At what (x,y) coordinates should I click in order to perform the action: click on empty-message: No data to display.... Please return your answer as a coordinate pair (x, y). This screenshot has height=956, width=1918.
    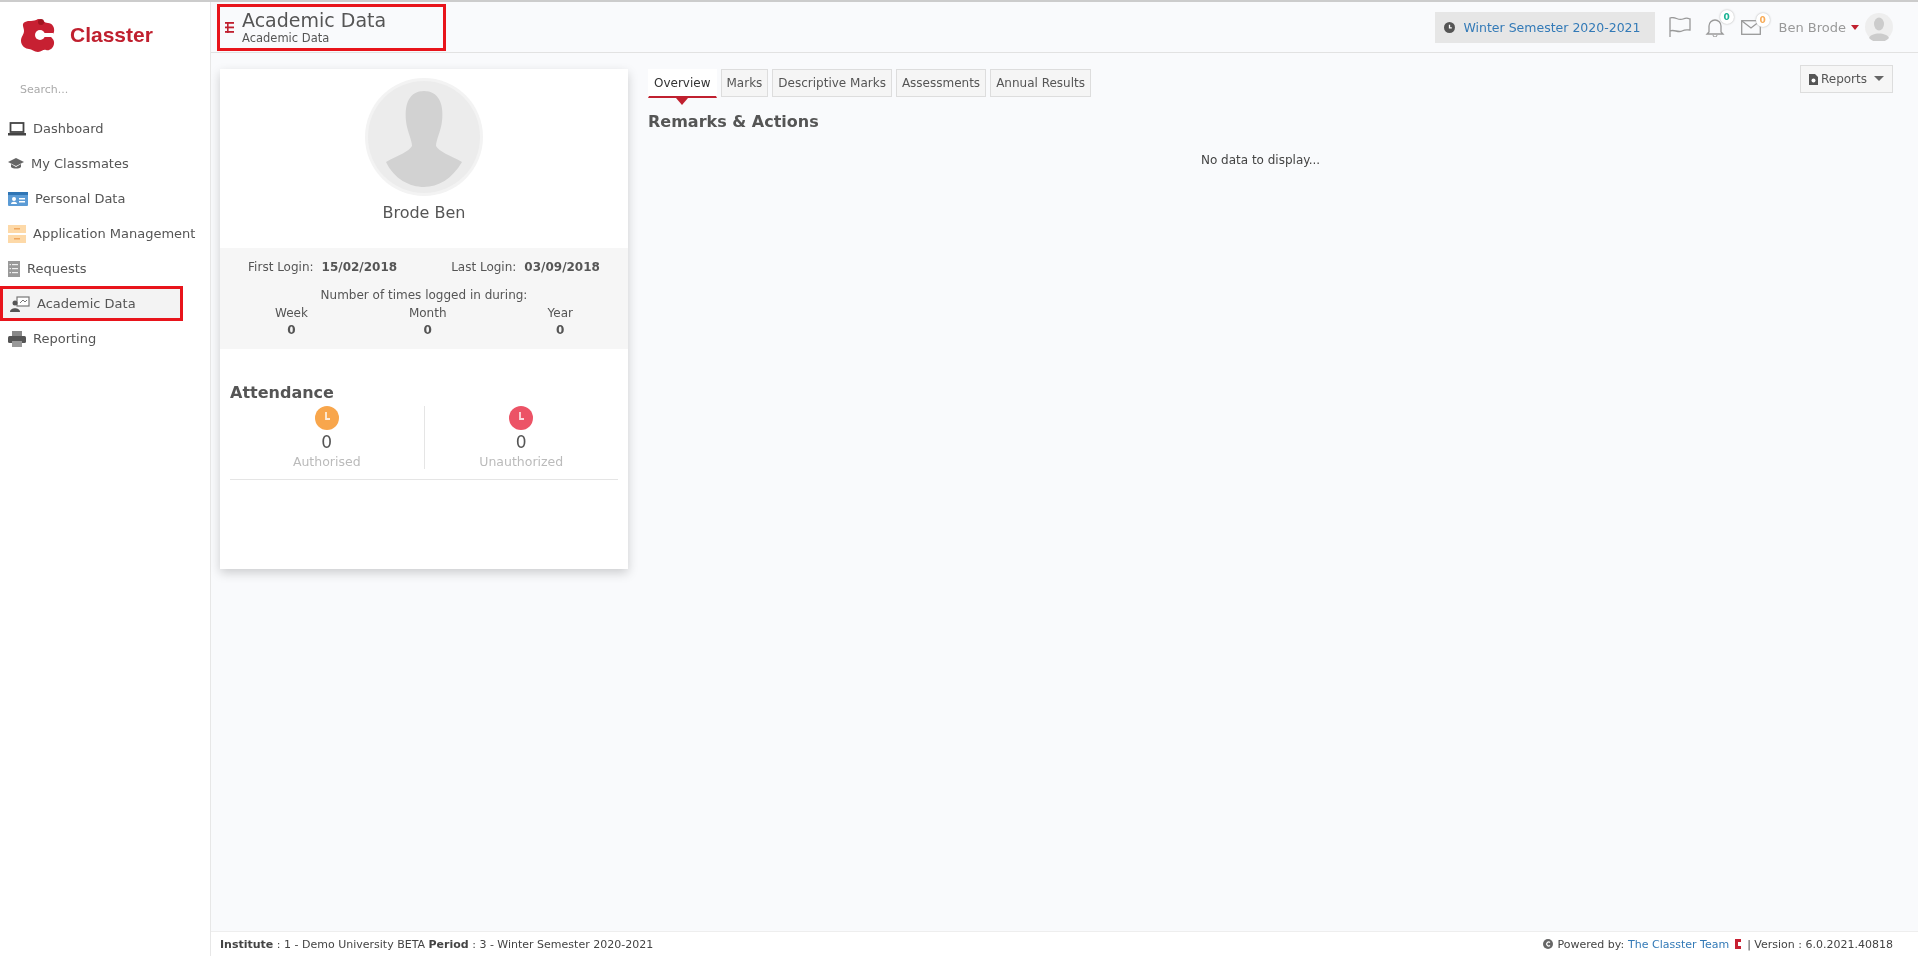
    Looking at the image, I should click on (1260, 160).